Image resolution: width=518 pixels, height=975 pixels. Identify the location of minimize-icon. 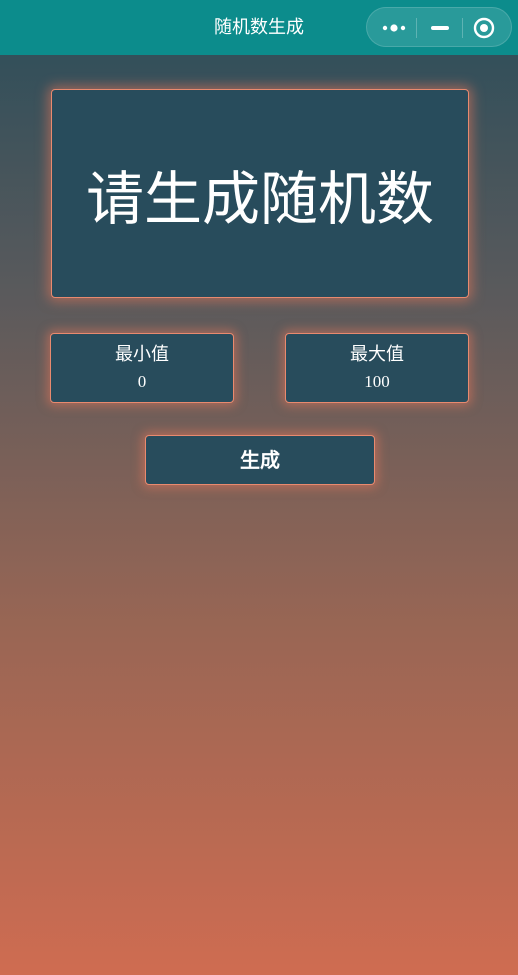
(440, 28).